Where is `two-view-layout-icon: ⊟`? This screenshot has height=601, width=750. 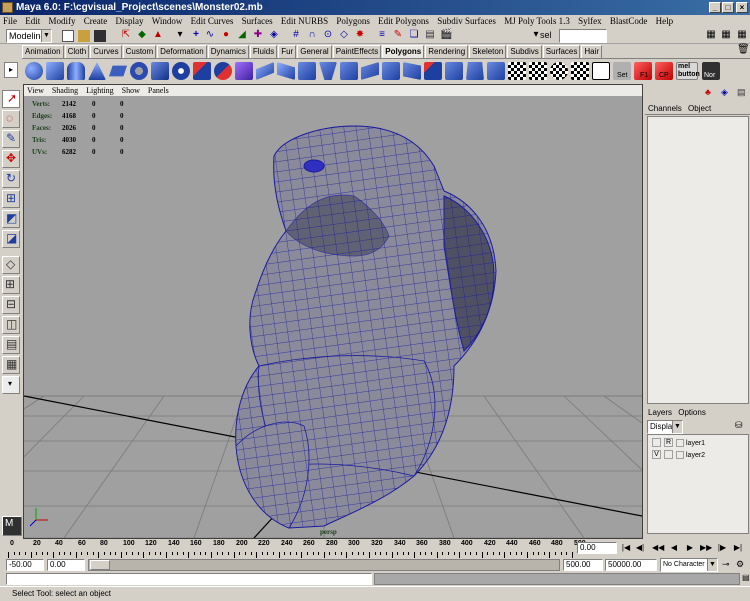 two-view-layout-icon: ⊟ is located at coordinates (11, 305).